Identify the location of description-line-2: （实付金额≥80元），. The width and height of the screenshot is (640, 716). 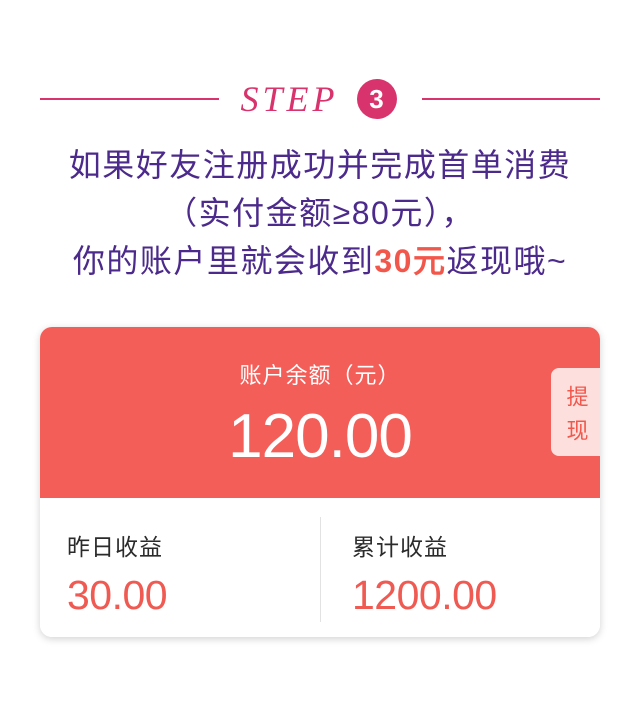
(320, 213).